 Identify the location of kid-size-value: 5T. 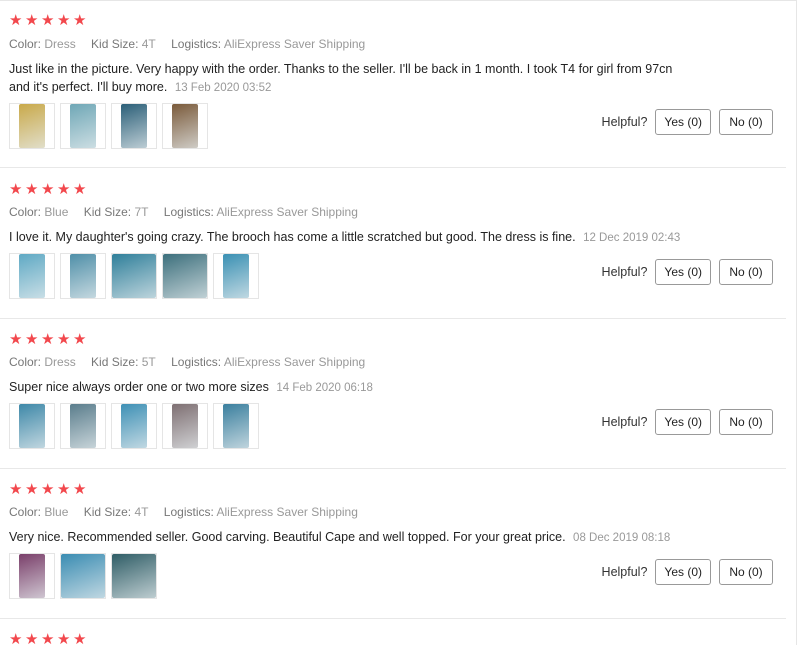
(148, 362).